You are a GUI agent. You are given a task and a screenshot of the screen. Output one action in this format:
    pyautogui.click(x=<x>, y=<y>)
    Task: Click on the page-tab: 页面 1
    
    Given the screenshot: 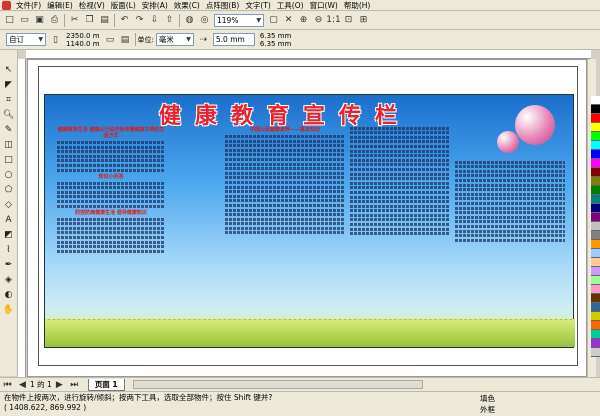 What is the action you would take?
    pyautogui.click(x=106, y=384)
    